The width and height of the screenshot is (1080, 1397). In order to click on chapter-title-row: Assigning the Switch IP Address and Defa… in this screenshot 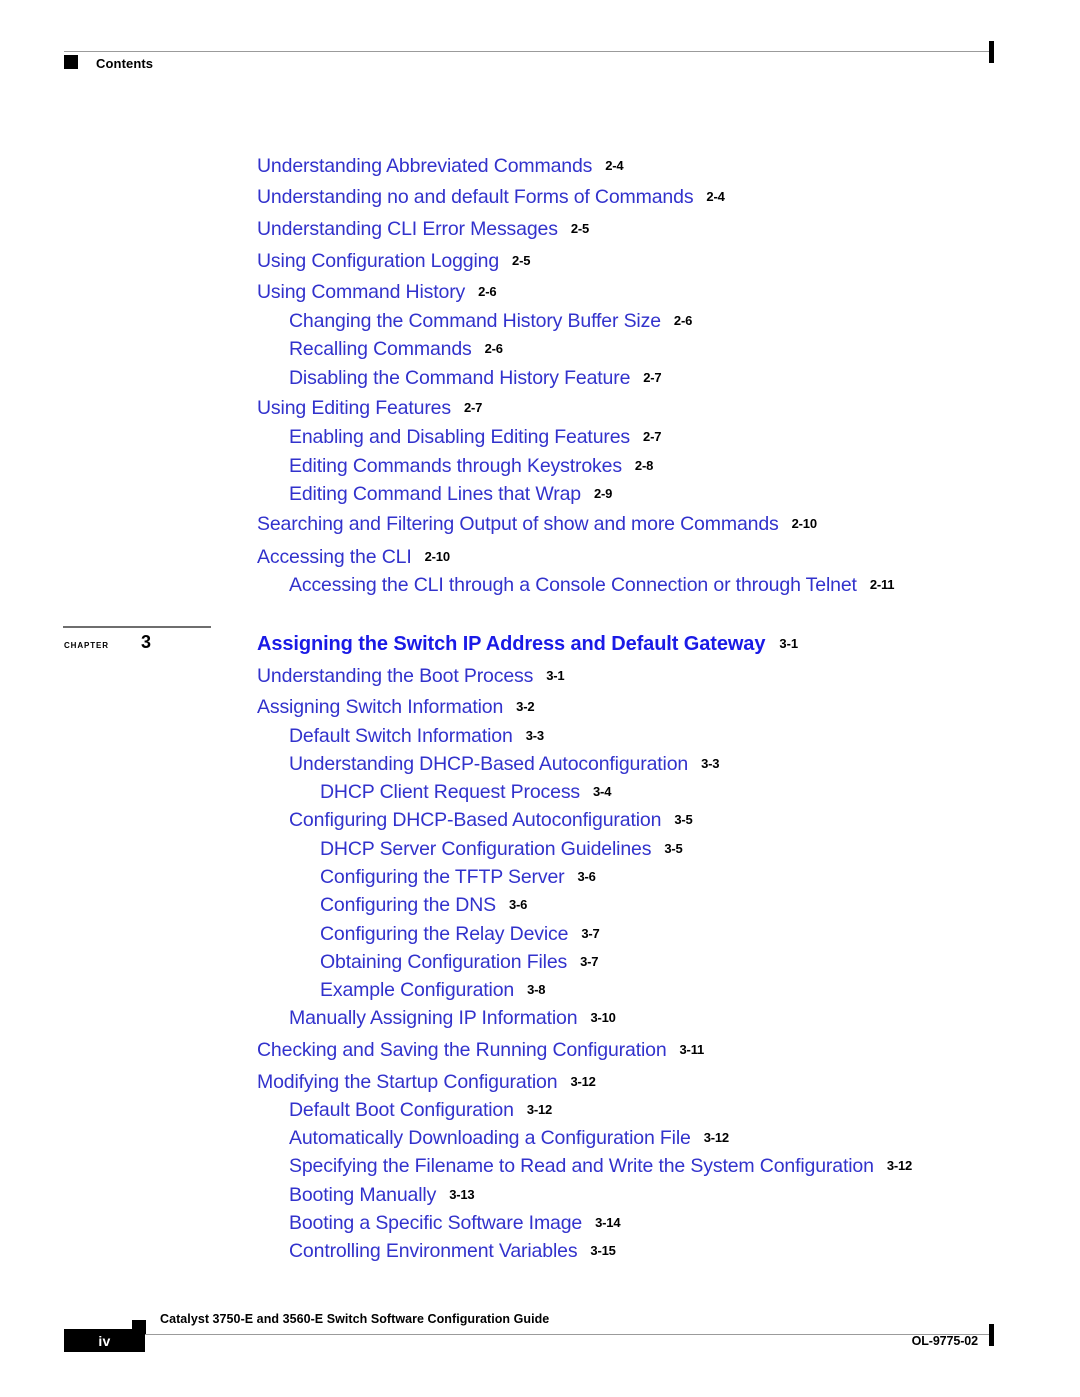, I will do `click(527, 644)`.